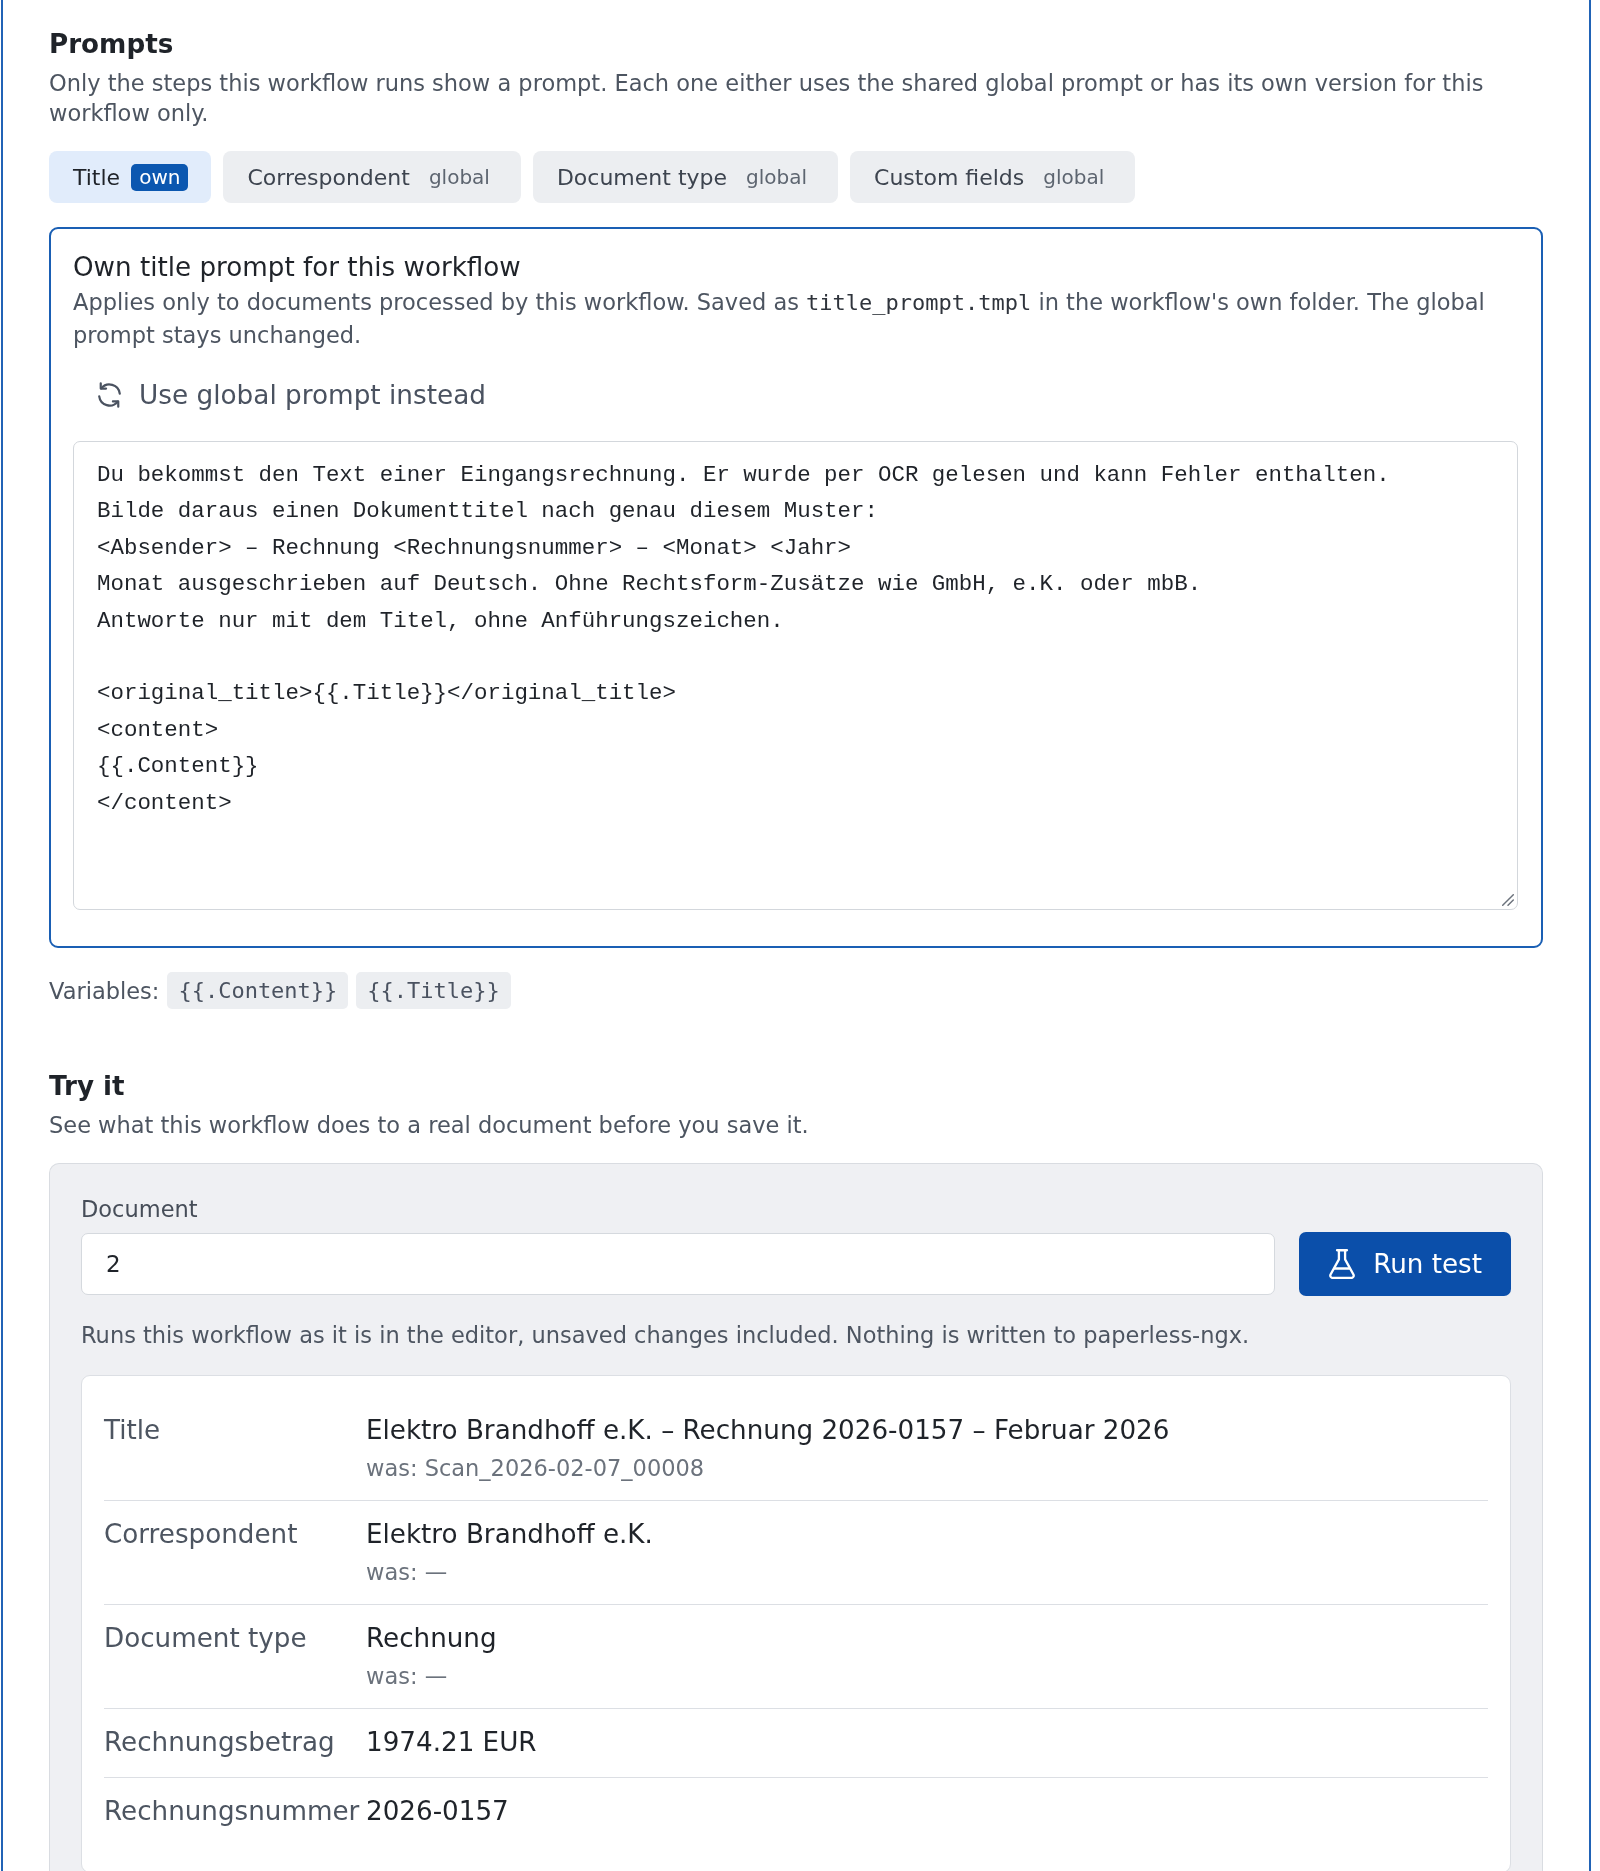 The width and height of the screenshot is (1600, 1871). I want to click on variables-label: Variables:, so click(104, 991).